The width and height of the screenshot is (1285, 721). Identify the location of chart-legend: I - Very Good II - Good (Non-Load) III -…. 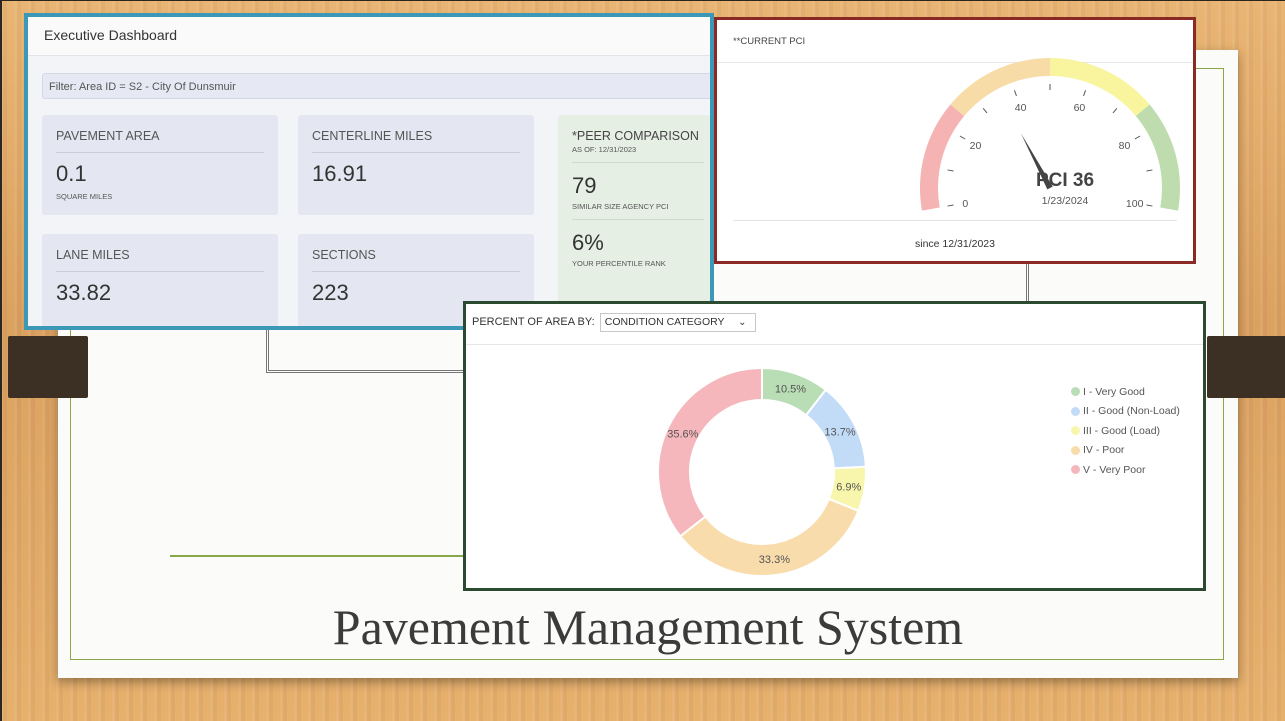
(1125, 431).